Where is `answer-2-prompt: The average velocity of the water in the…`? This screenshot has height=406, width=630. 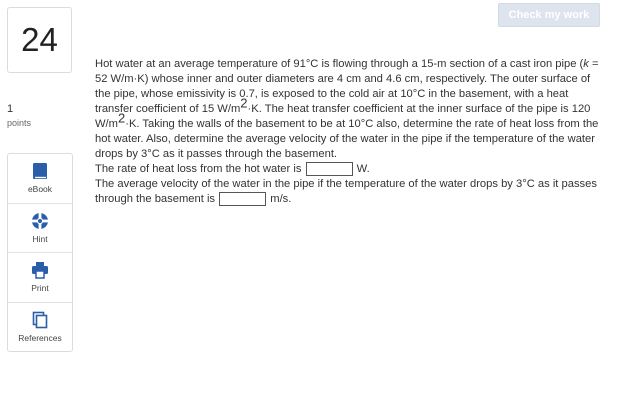
answer-2-prompt: The average velocity of the water in the… is located at coordinates (346, 191).